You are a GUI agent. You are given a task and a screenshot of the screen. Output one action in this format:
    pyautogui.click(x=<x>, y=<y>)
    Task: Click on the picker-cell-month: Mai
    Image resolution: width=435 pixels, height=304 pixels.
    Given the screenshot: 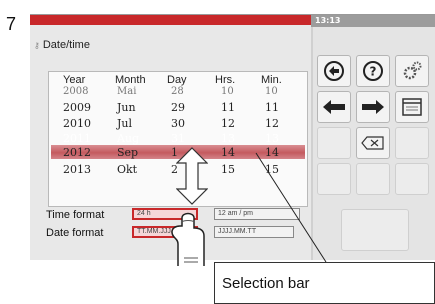 What is the action you would take?
    pyautogui.click(x=126, y=91)
    